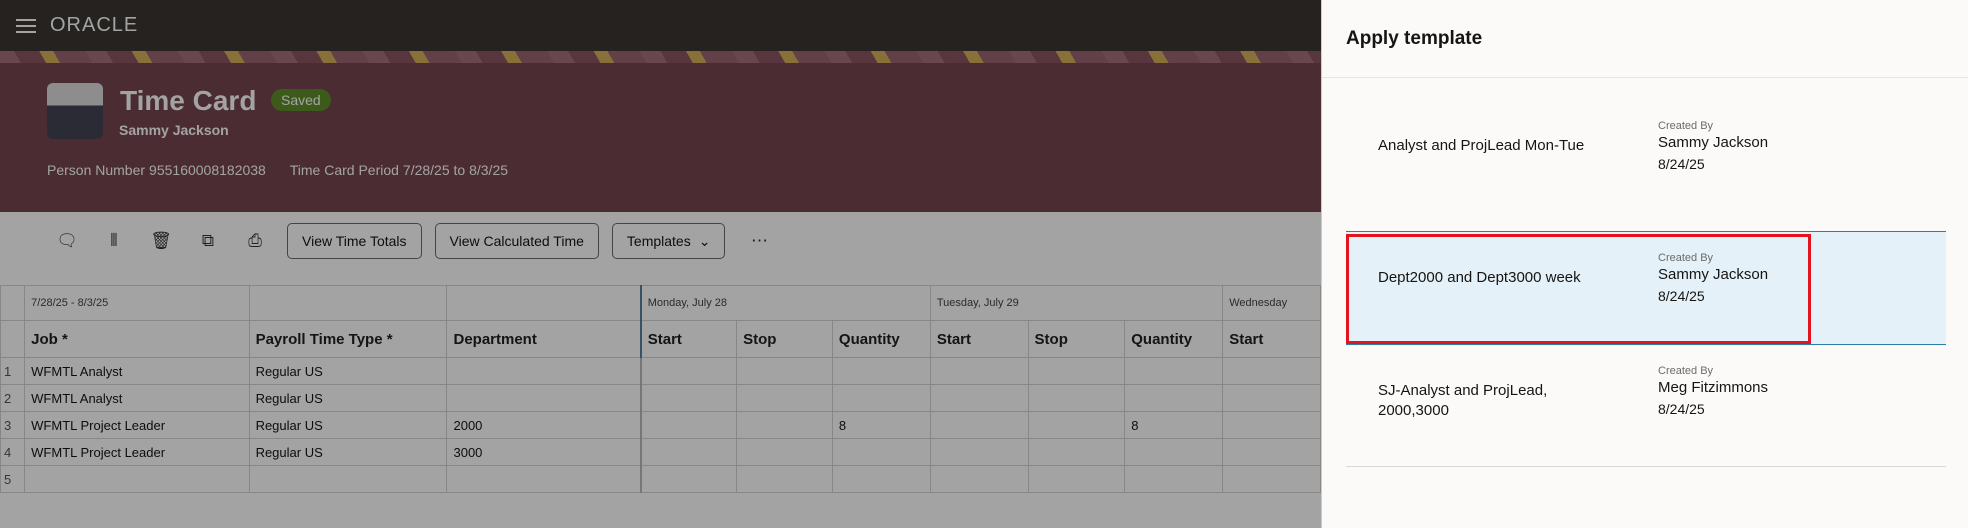 This screenshot has height=528, width=1968. What do you see at coordinates (1578, 289) in the screenshot?
I see `highlight-box` at bounding box center [1578, 289].